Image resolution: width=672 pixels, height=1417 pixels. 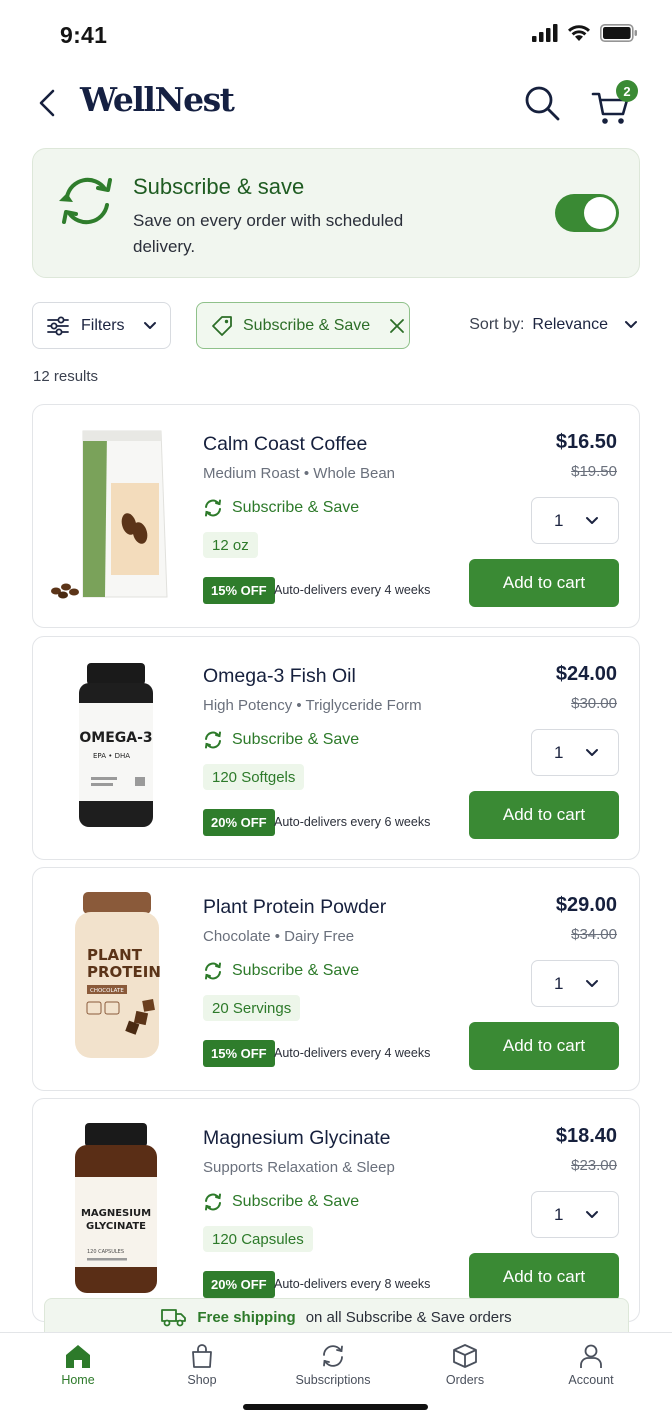 I want to click on banner-title: Subscribe & save, so click(x=219, y=186).